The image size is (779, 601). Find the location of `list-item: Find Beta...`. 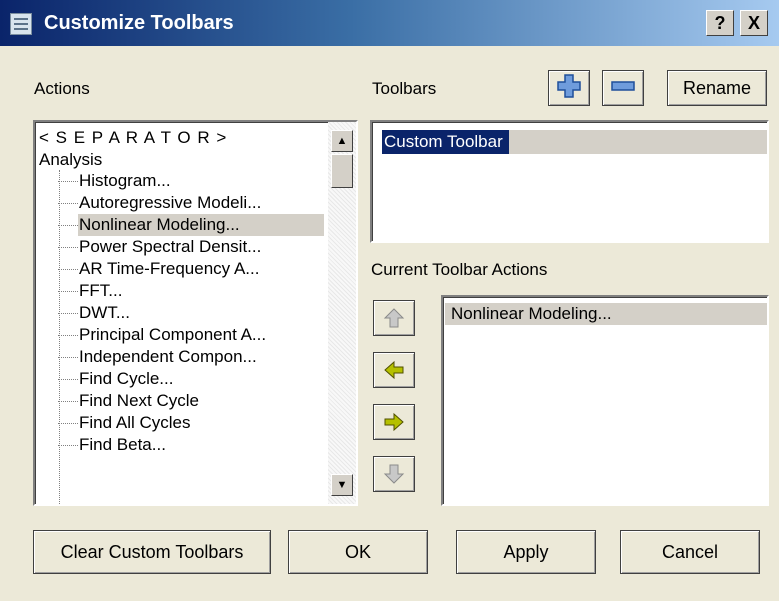

list-item: Find Beta... is located at coordinates (122, 445).